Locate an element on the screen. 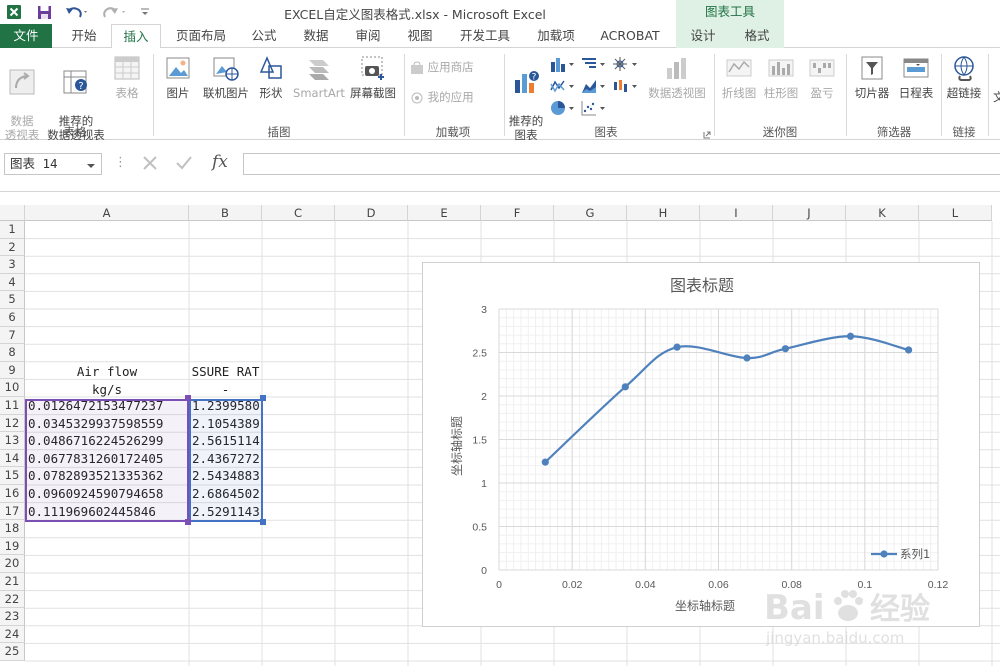 The image size is (1000, 666). legend-label: 系列1 is located at coordinates (915, 554).